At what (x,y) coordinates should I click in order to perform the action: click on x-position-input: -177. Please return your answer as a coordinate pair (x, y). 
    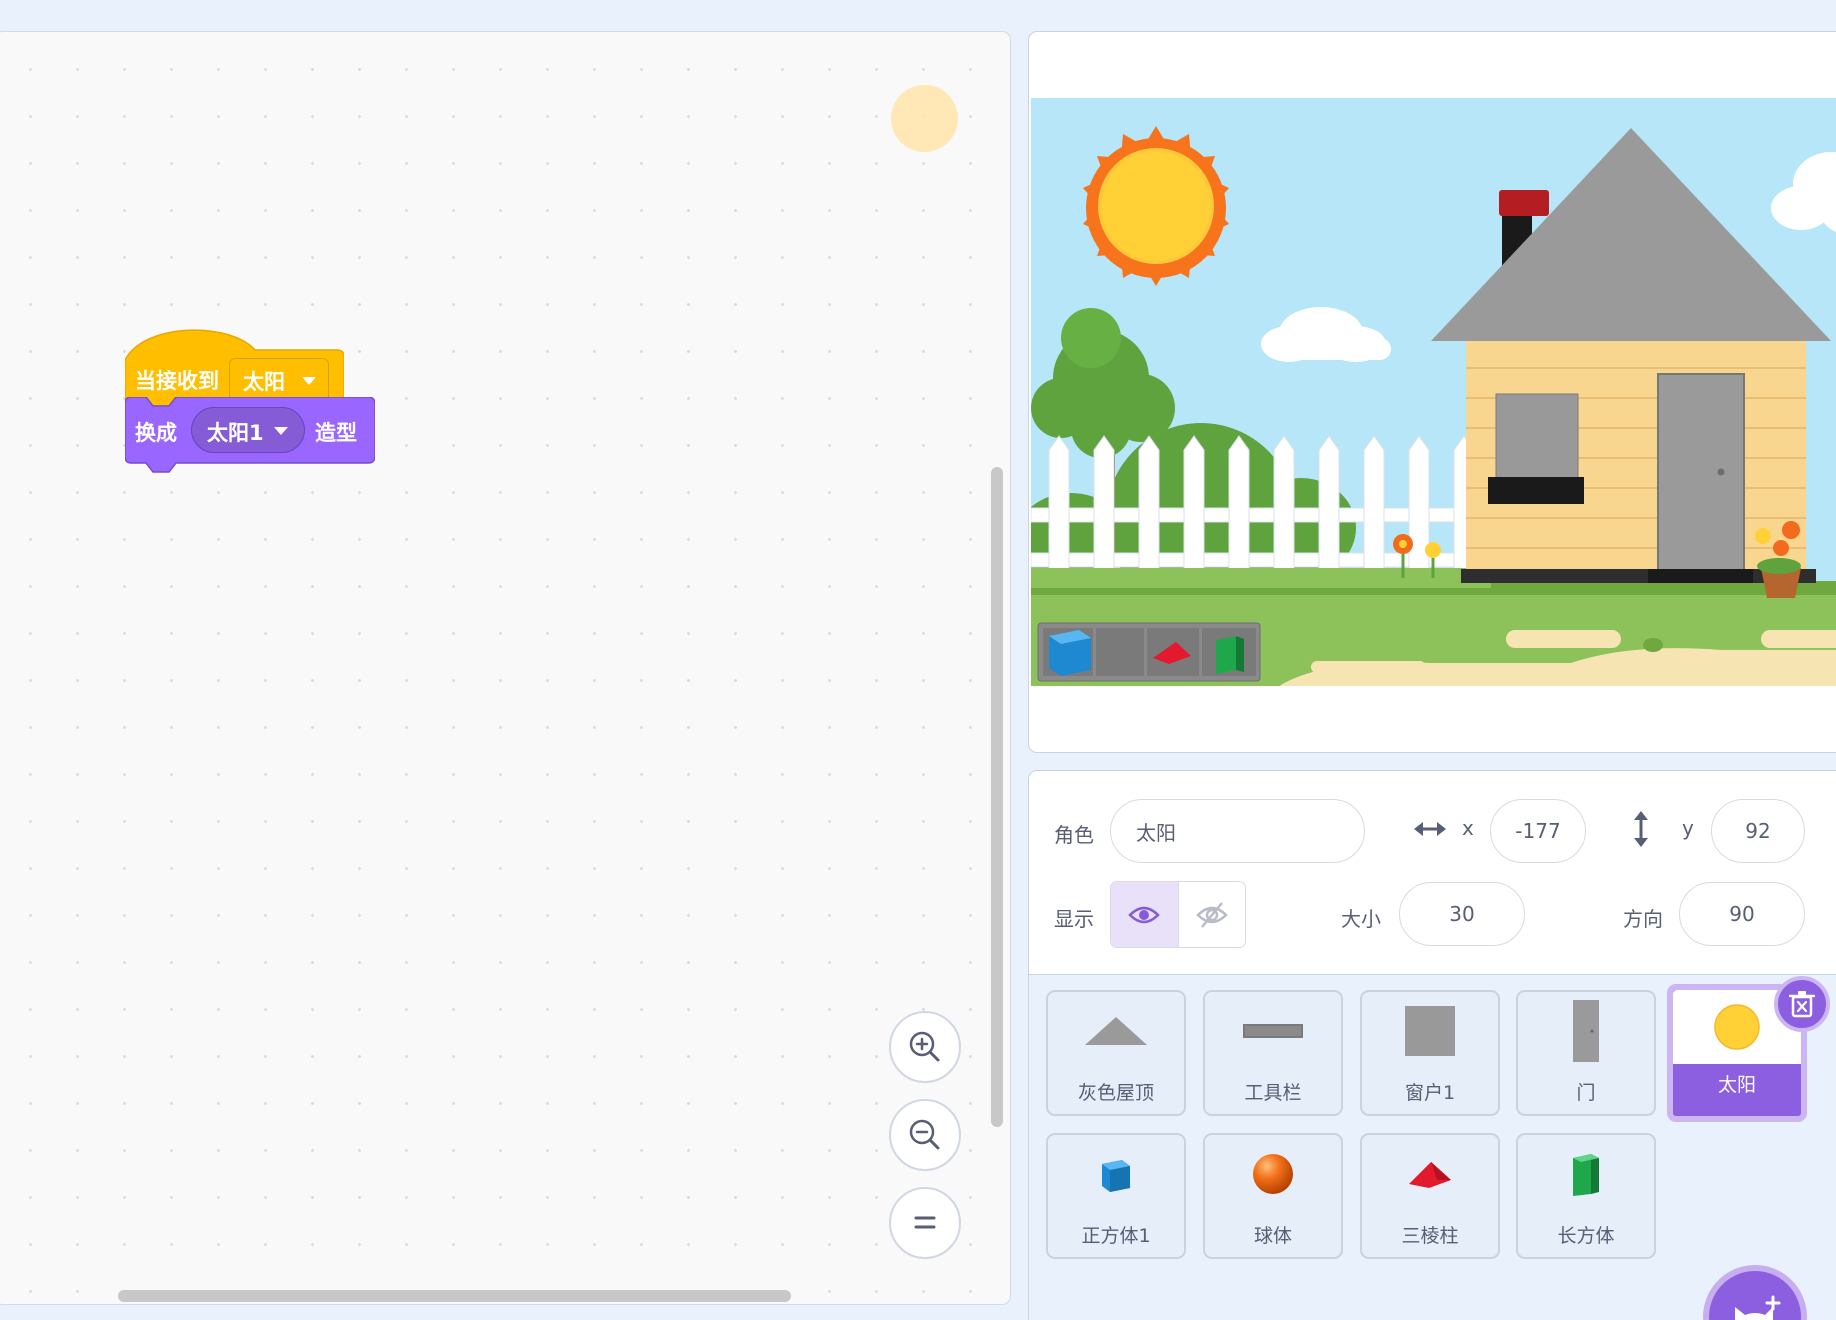
    Looking at the image, I should click on (1538, 831).